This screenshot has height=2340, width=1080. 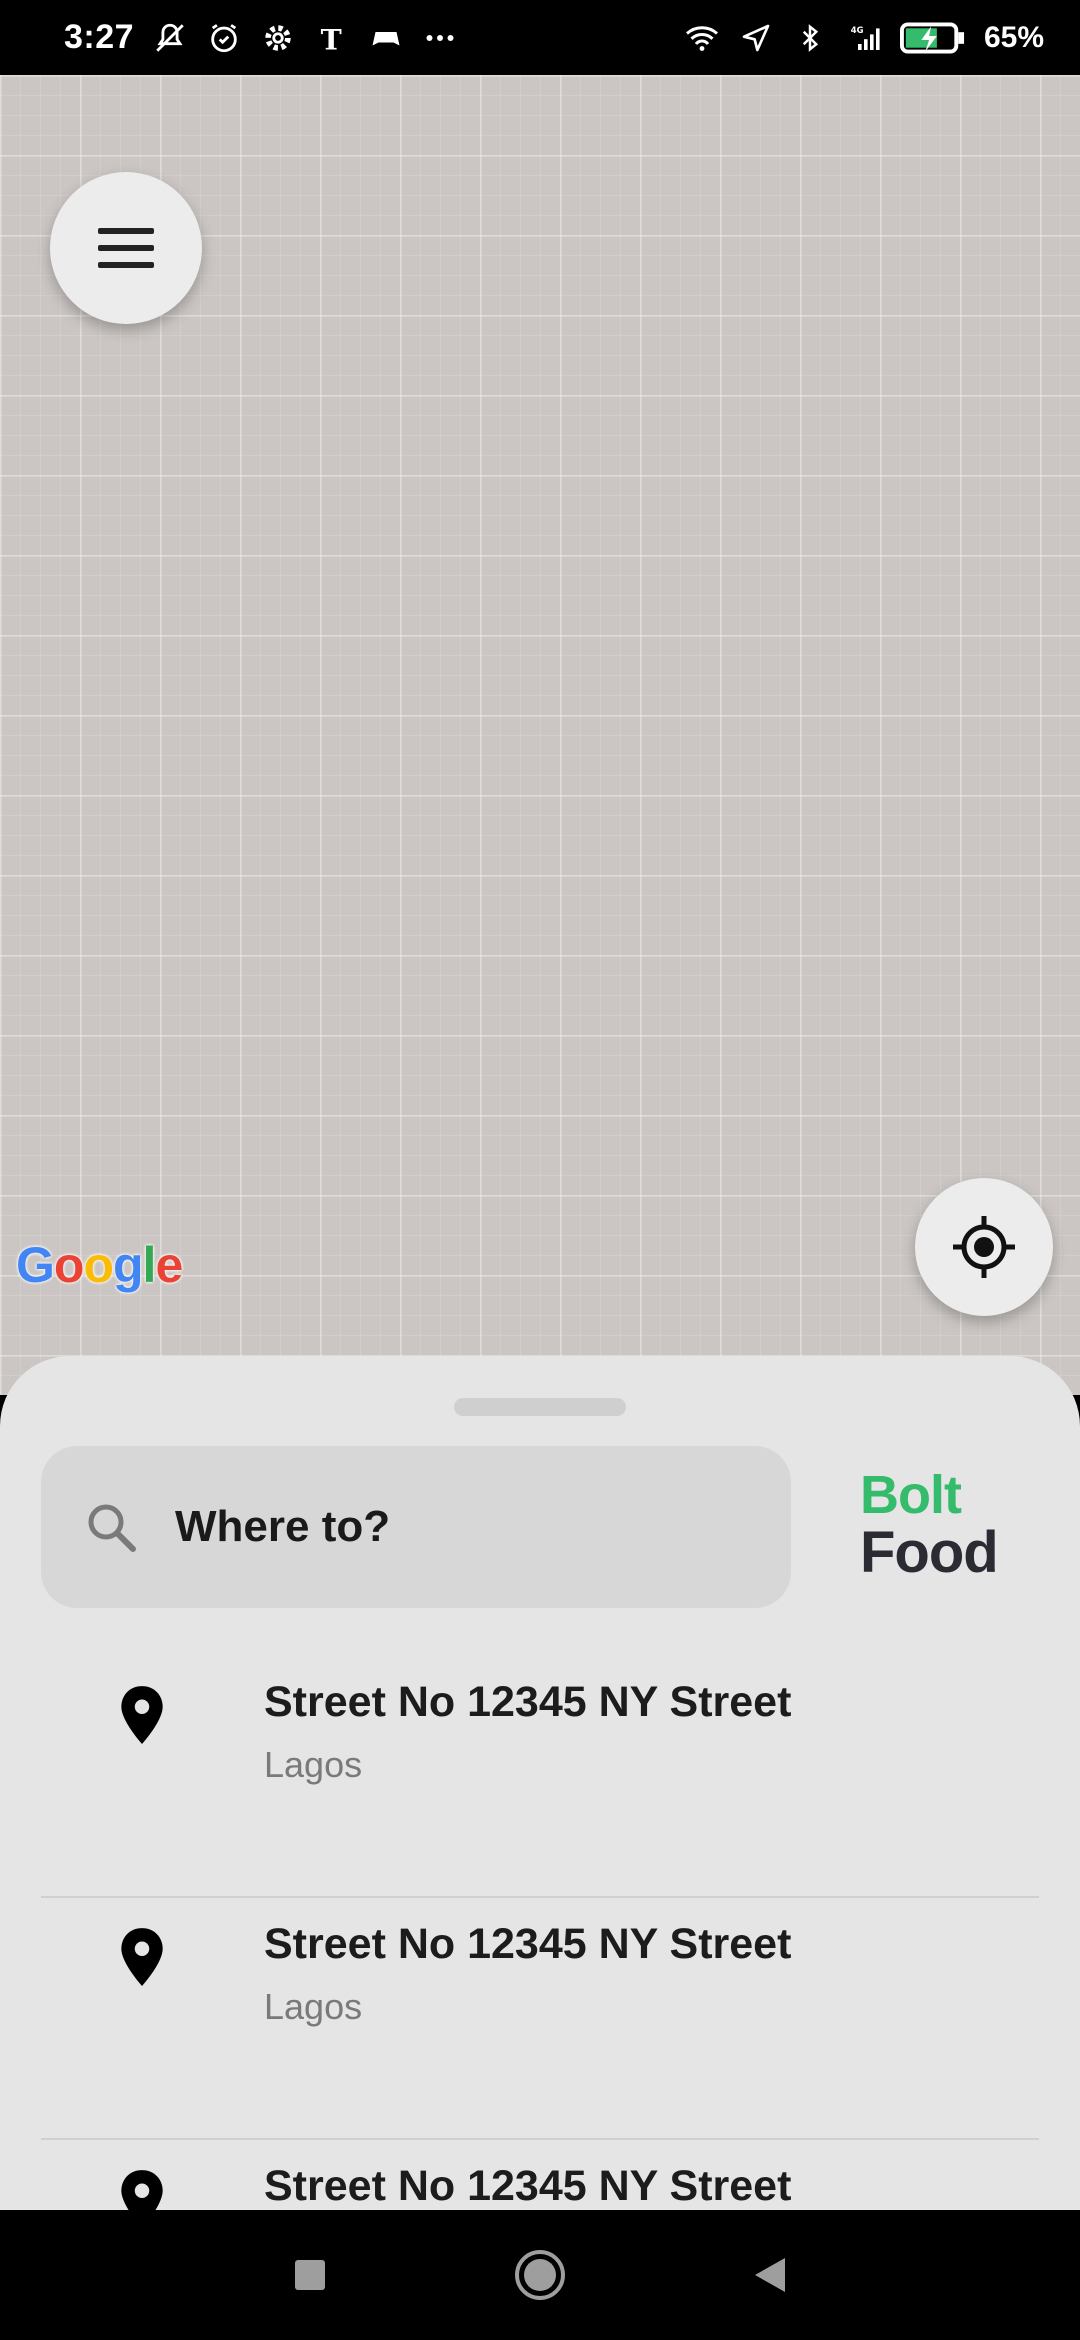 What do you see at coordinates (1013, 37) in the screenshot?
I see `battery-percent: 65%` at bounding box center [1013, 37].